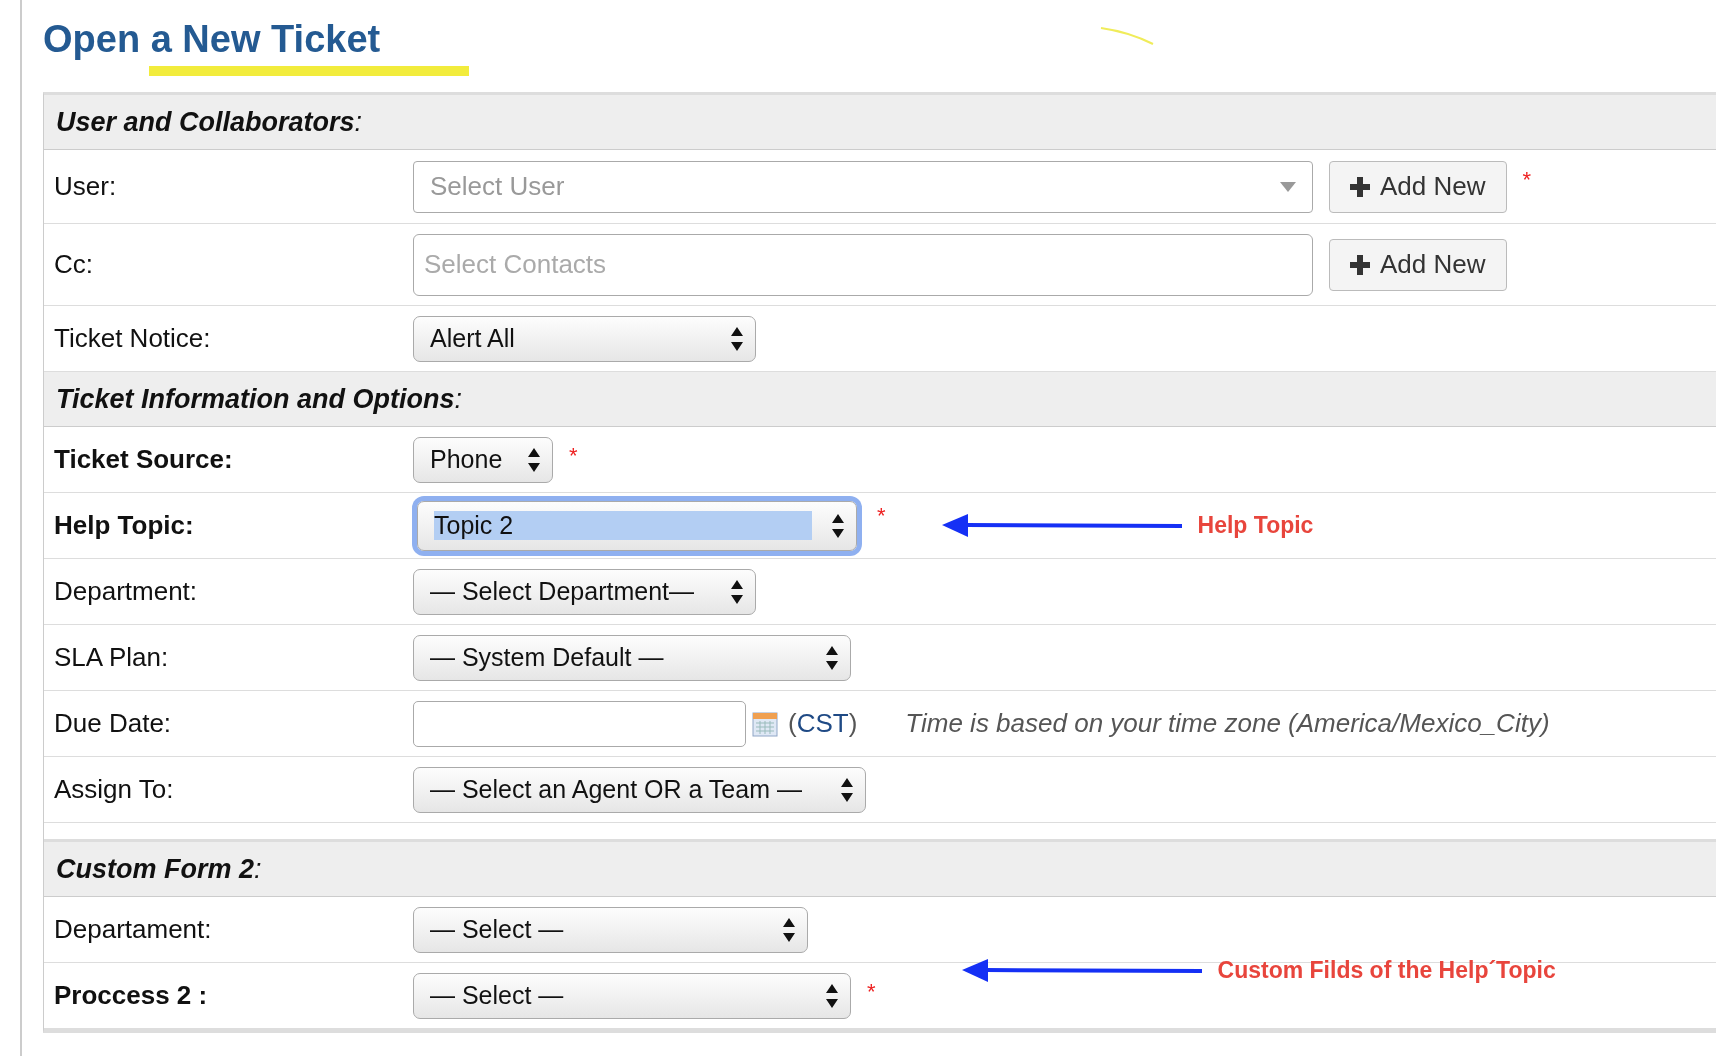  What do you see at coordinates (126, 591) in the screenshot?
I see `field-label: Department:` at bounding box center [126, 591].